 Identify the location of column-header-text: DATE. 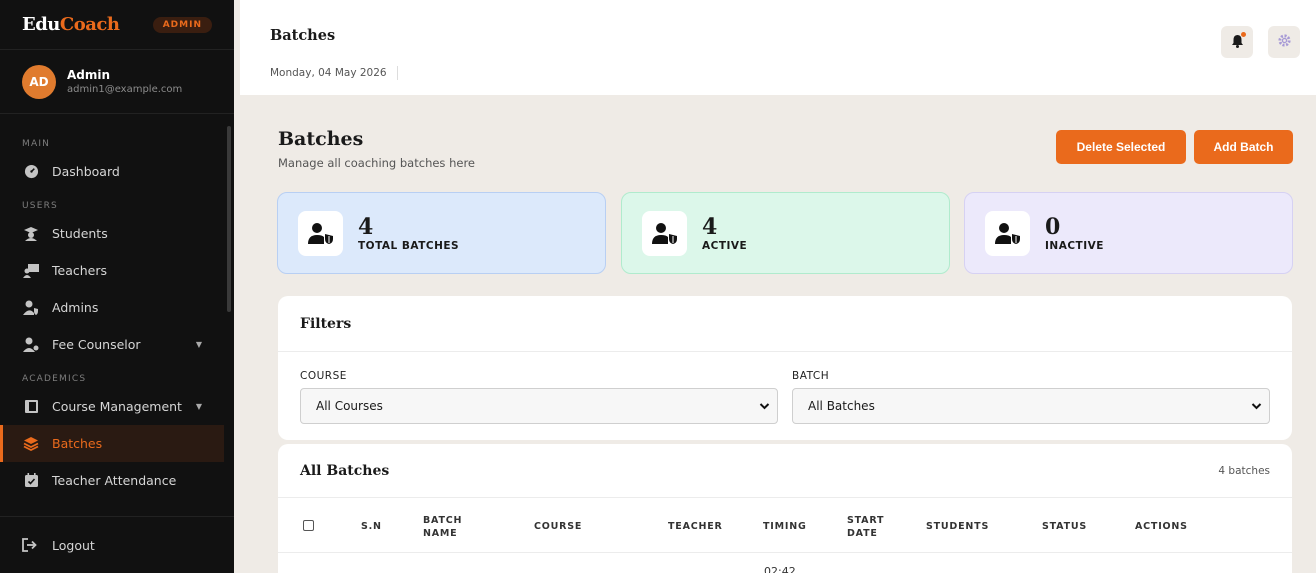
(862, 533).